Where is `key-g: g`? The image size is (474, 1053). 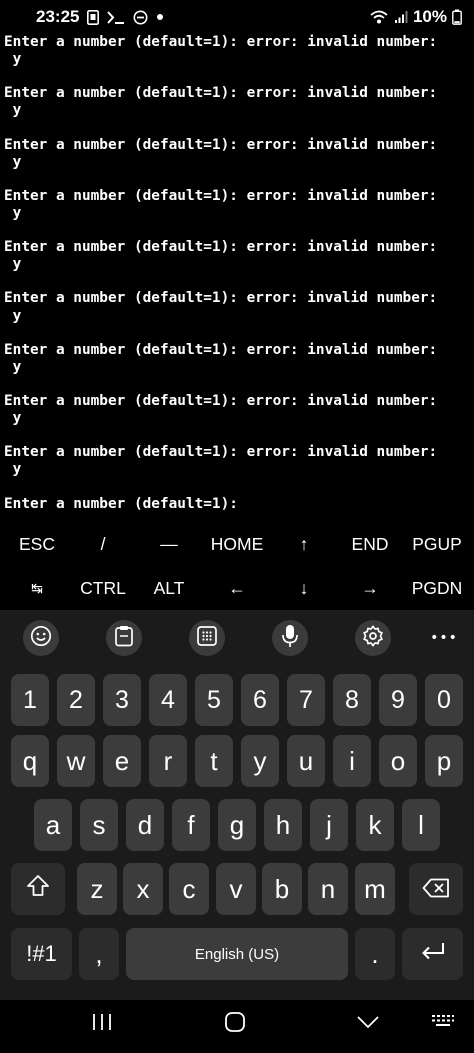 key-g: g is located at coordinates (237, 825).